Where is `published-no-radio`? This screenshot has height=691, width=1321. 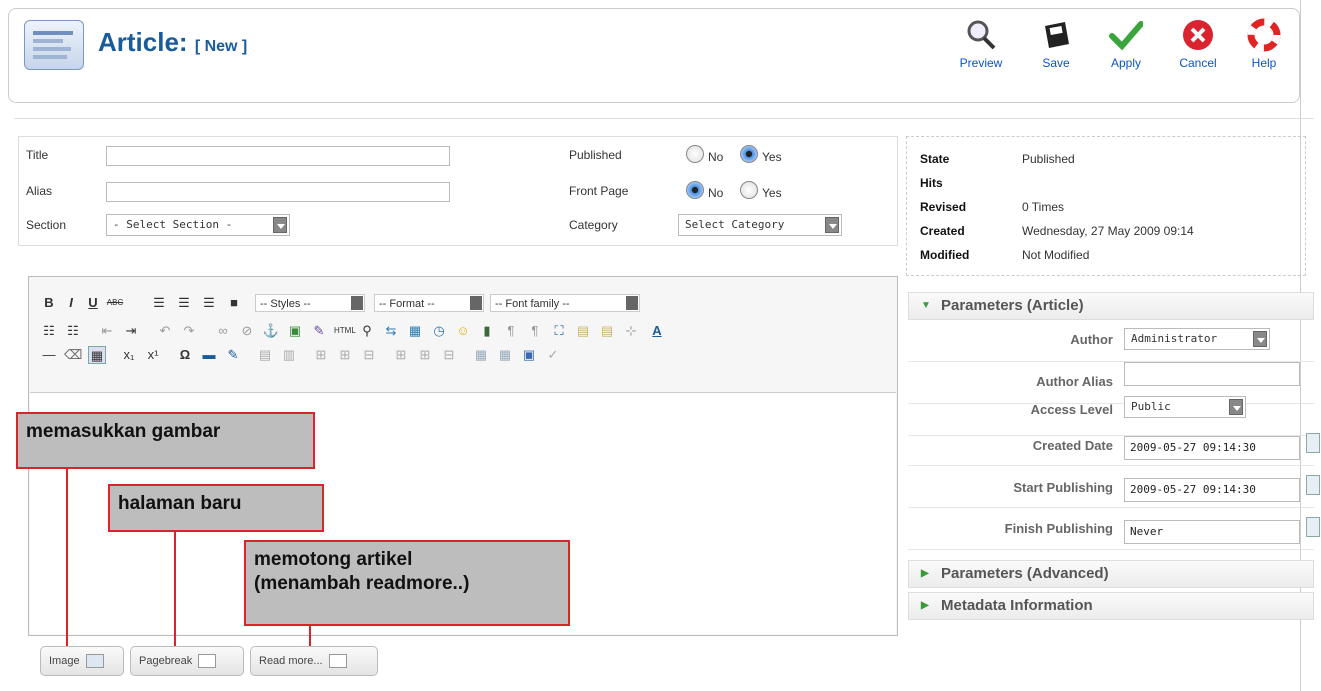
published-no-radio is located at coordinates (695, 154).